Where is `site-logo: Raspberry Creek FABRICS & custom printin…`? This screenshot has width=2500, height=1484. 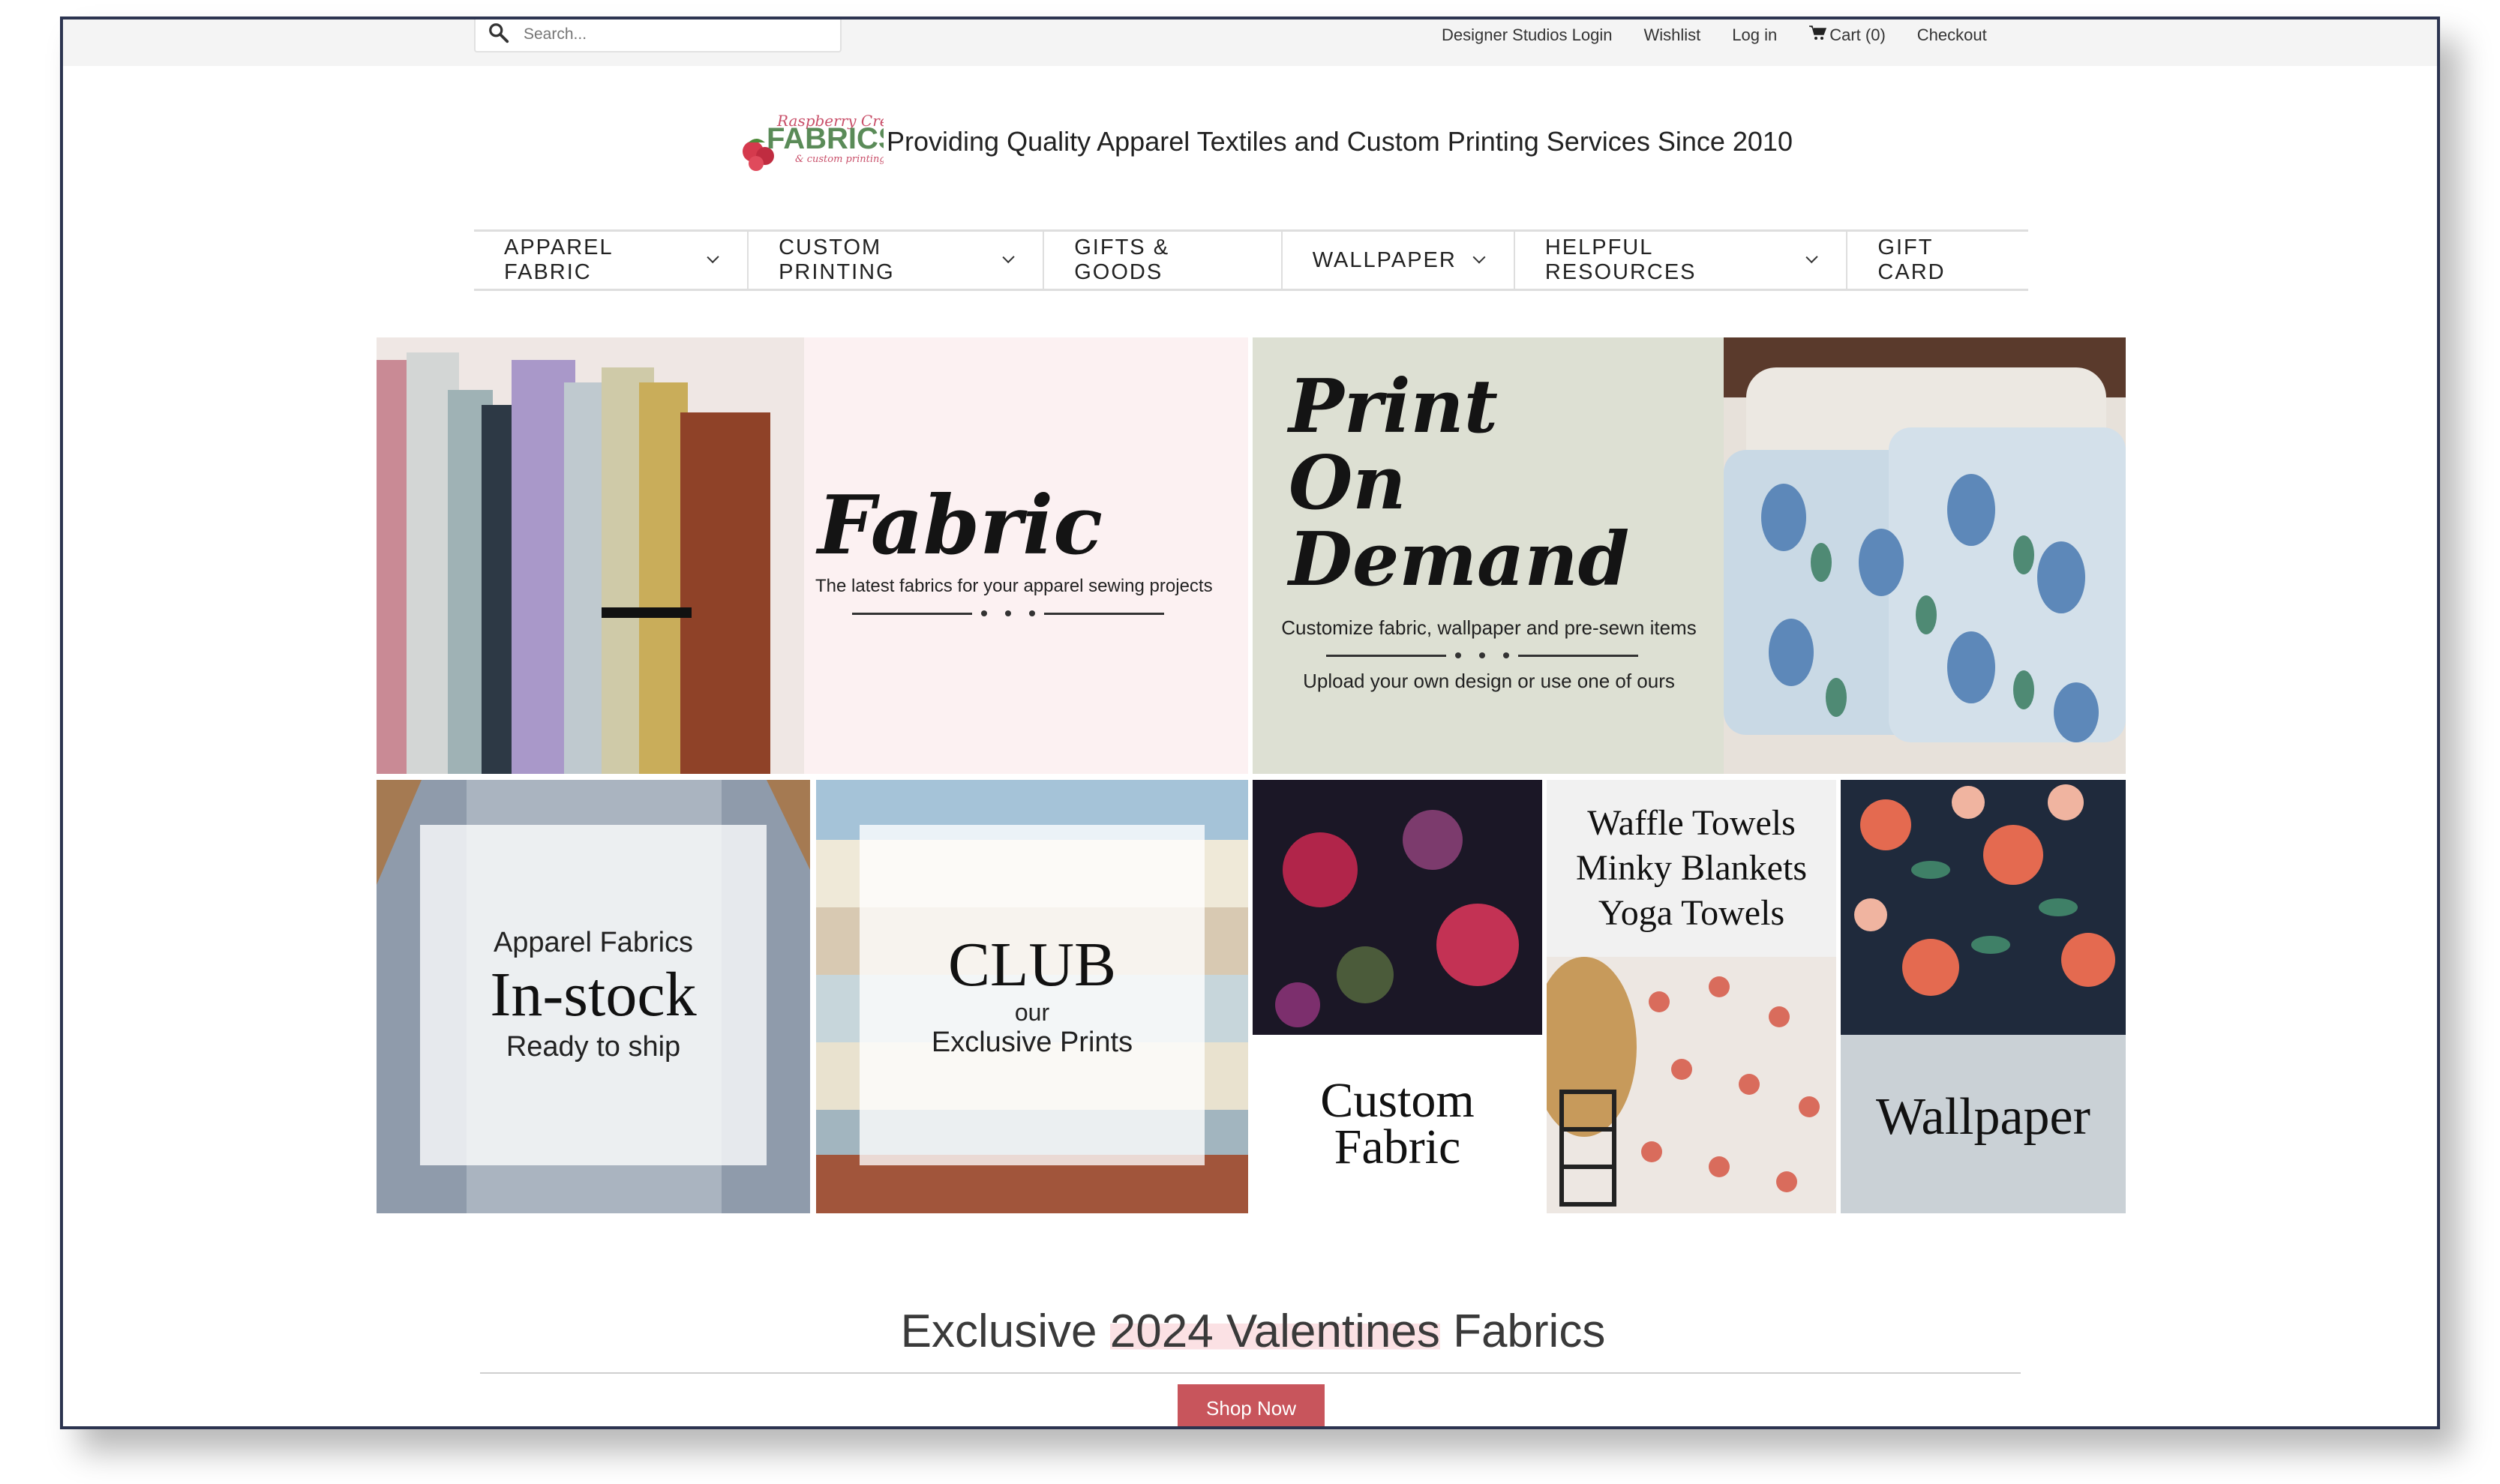 site-logo: Raspberry Creek FABRICS & custom printin… is located at coordinates (820, 141).